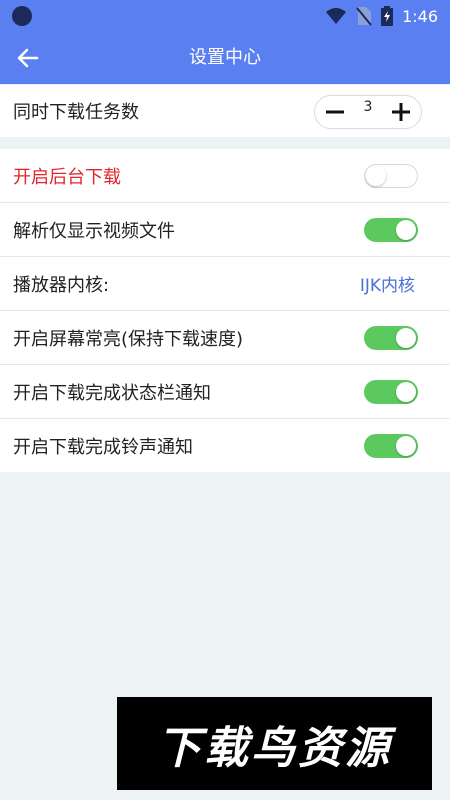  I want to click on watermark: 下载鸟资源, so click(274, 743).